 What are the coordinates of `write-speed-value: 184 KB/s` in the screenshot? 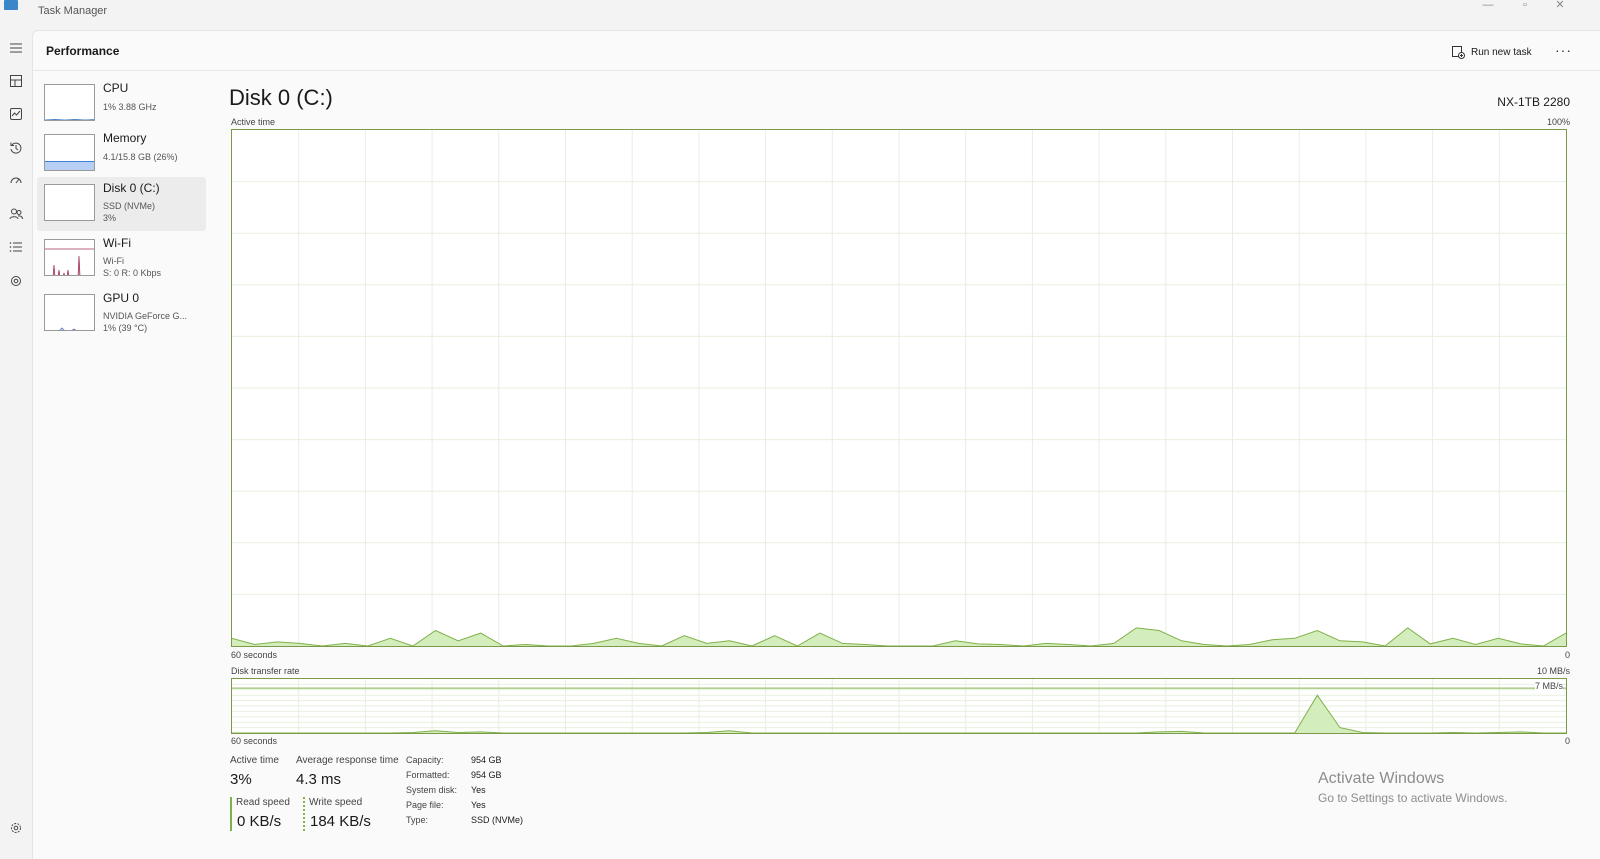 It's located at (340, 821).